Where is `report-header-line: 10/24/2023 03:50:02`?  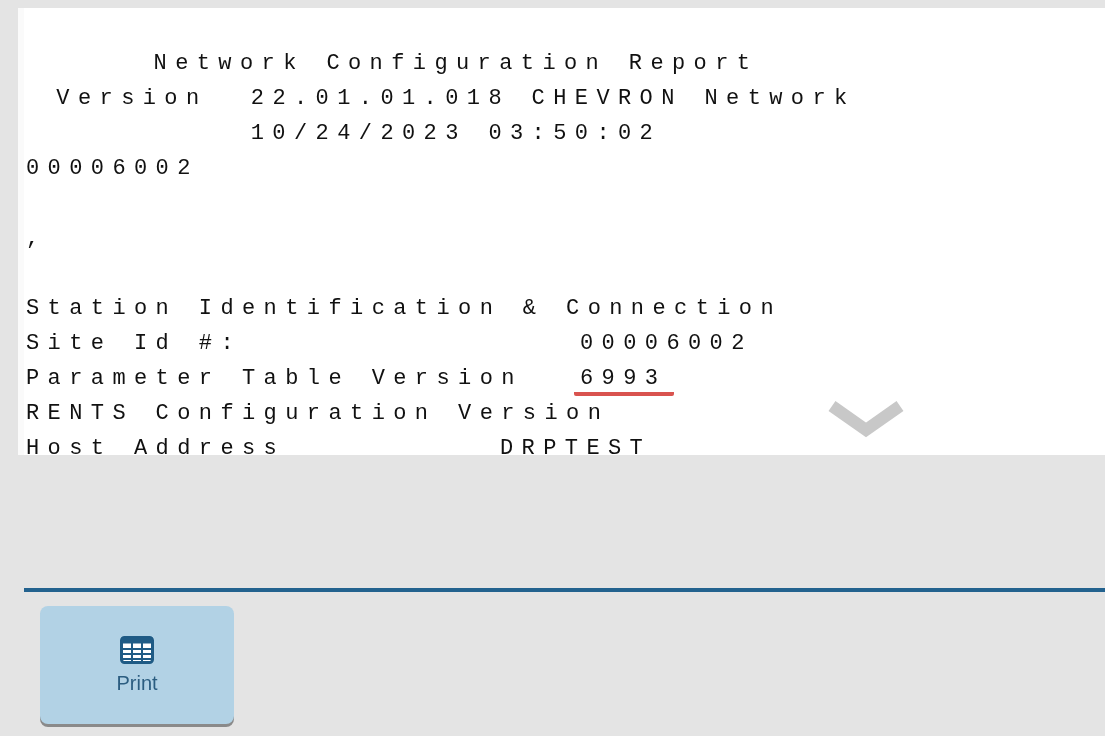 report-header-line: 10/24/2023 03:50:02 is located at coordinates (456, 134).